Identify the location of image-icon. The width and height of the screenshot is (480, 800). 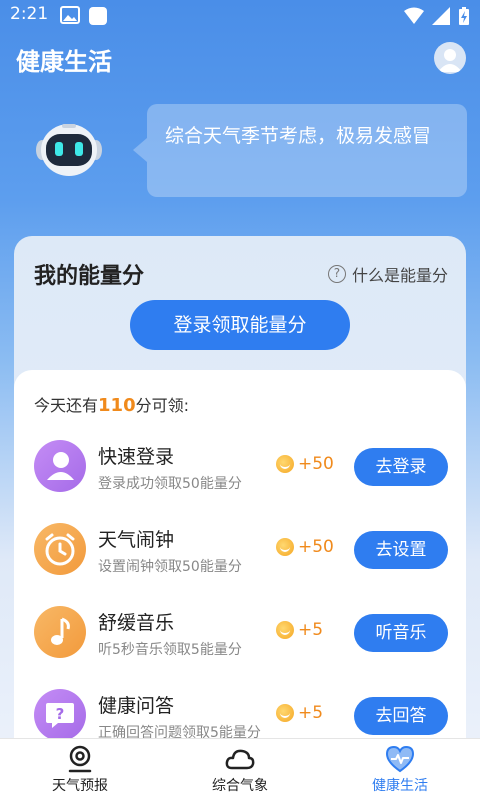
(70, 15).